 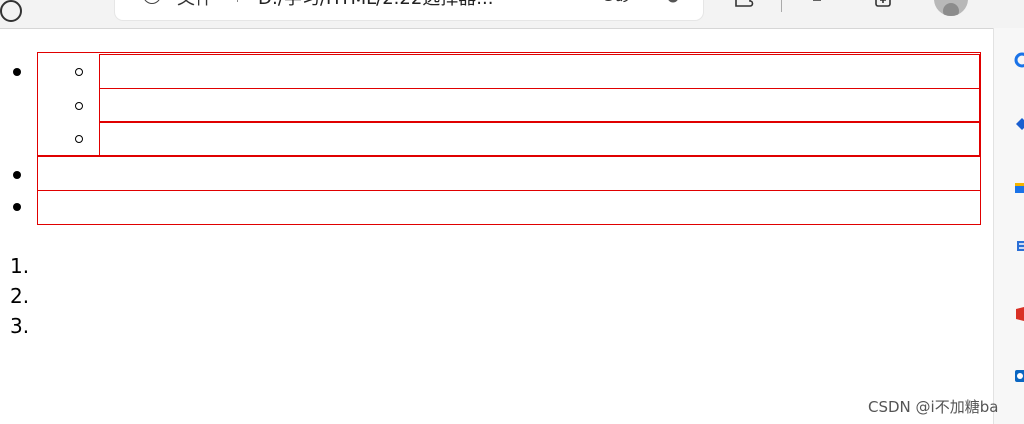 I want to click on browser-toolbar: 文件 D:/学习/HTML/2.22选择器... A Gあ, so click(x=512, y=14).